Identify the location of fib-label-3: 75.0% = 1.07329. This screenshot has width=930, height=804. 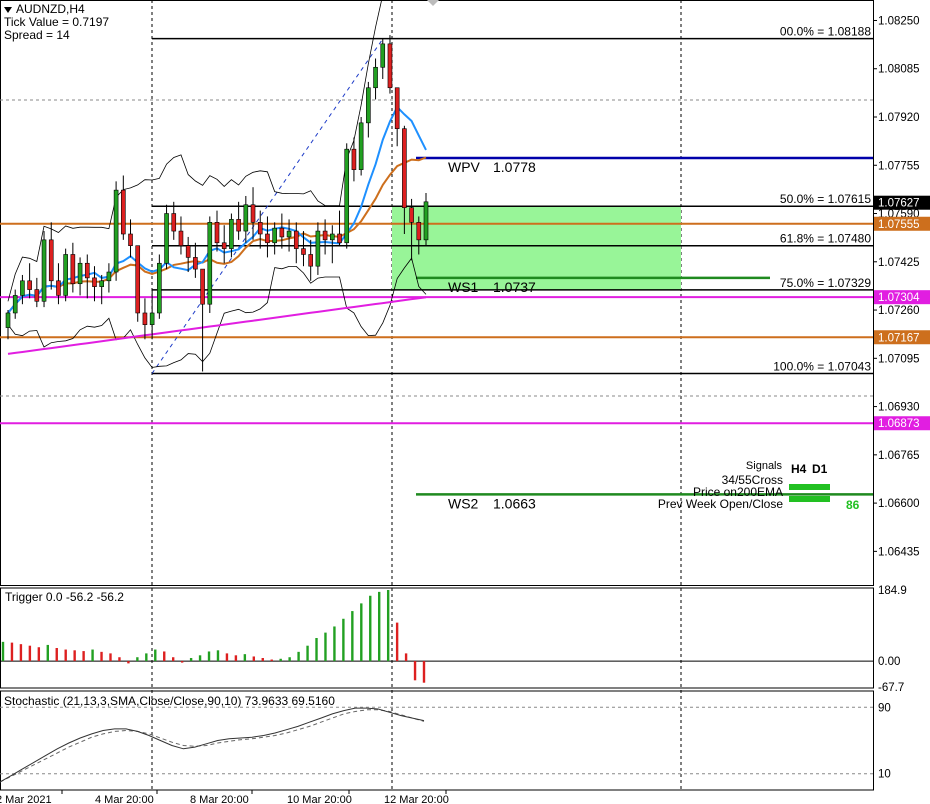
(825, 283).